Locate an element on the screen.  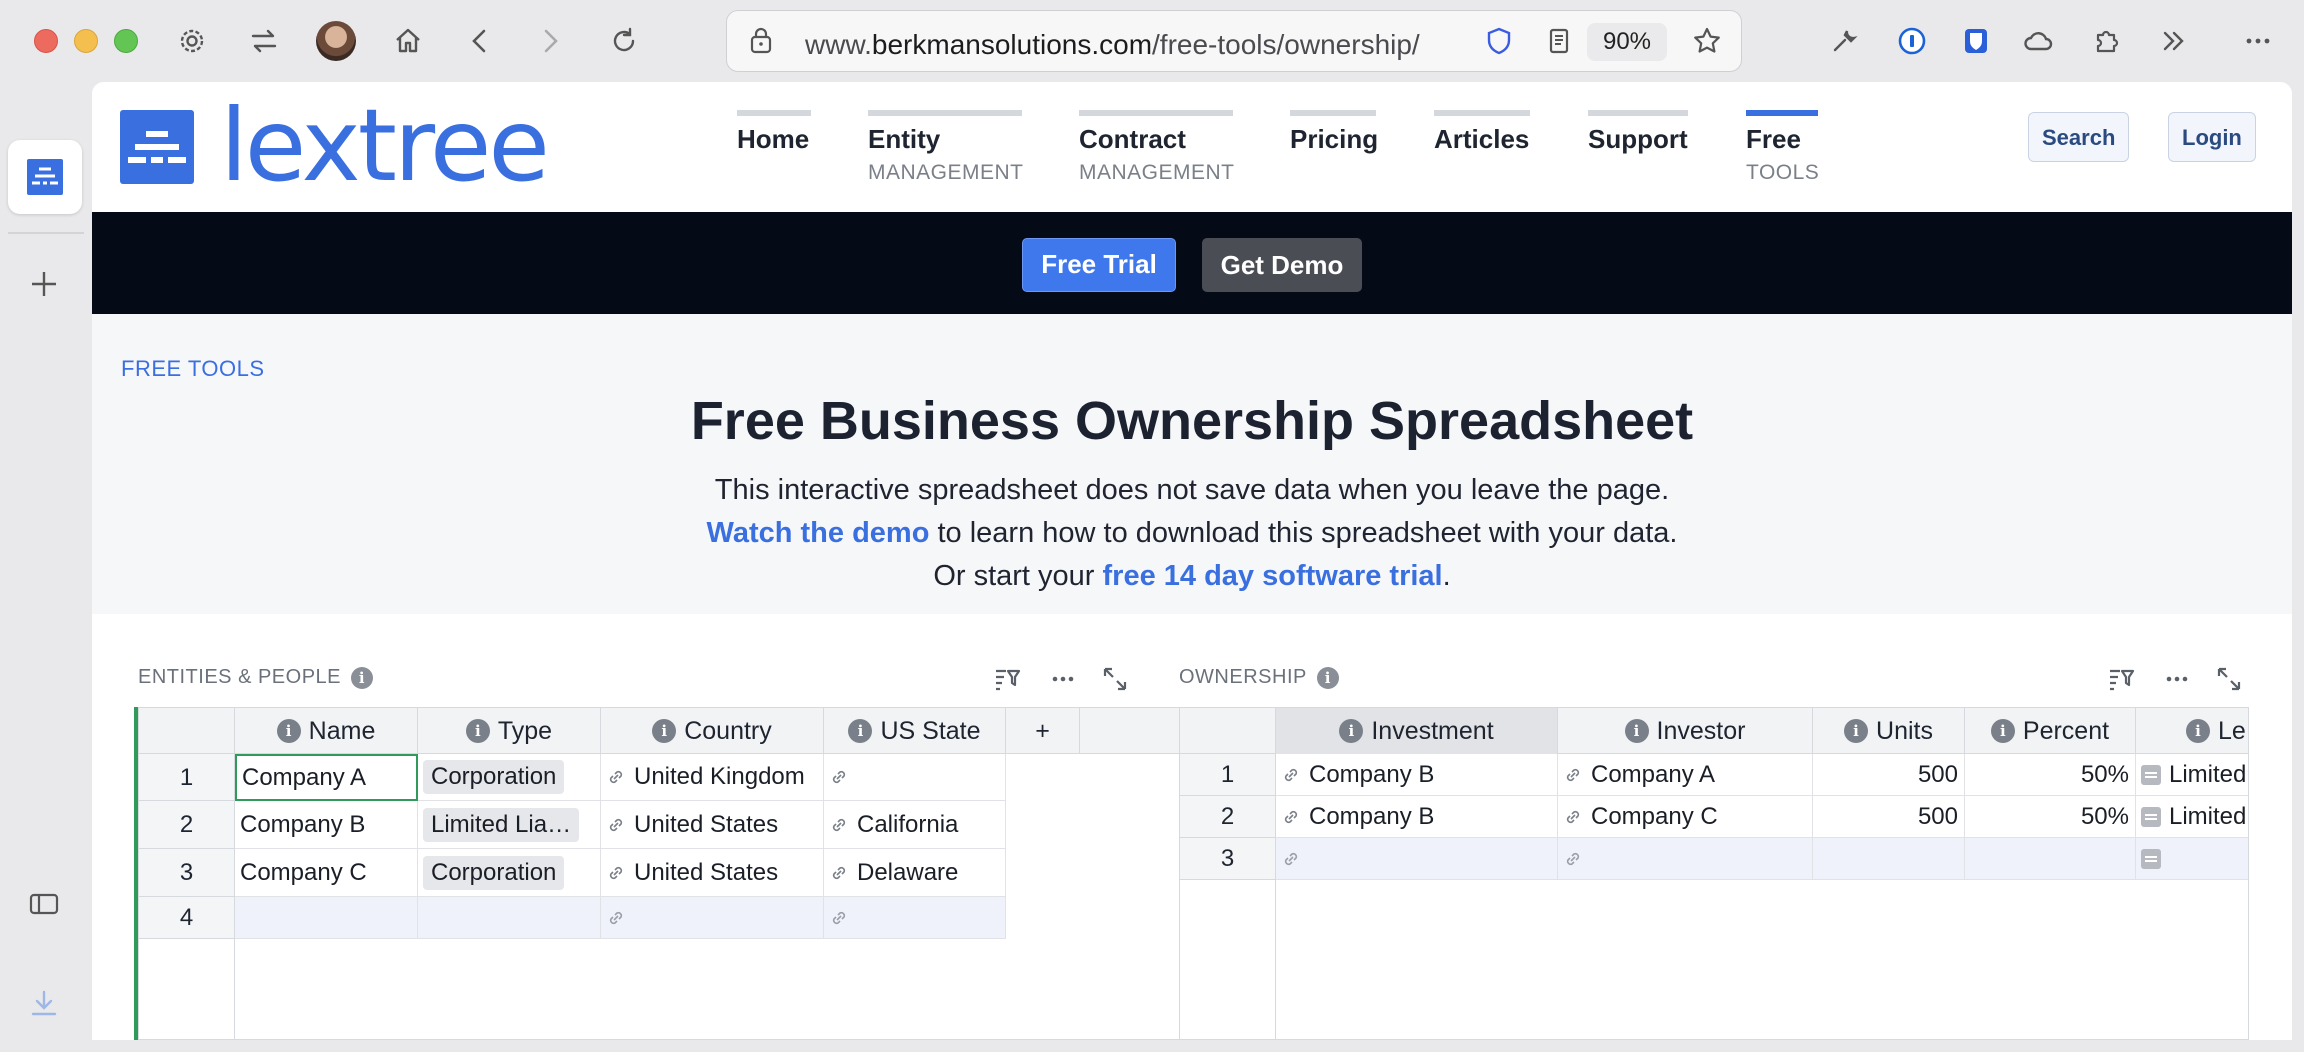
cell-legal-type is located at coordinates (2192, 859).